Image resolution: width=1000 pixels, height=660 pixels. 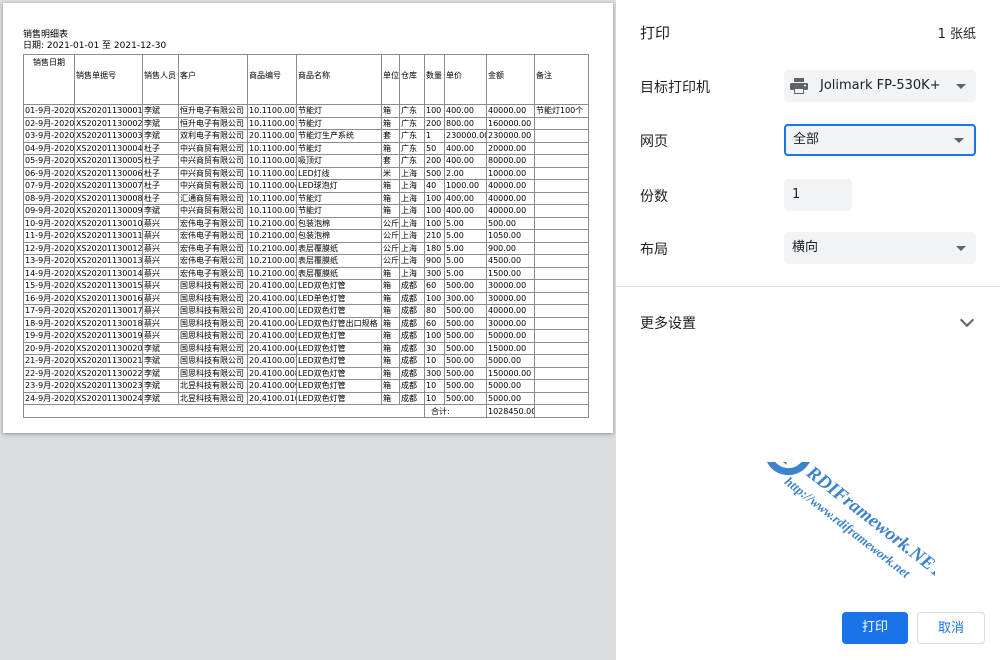 What do you see at coordinates (434, 298) in the screenshot?
I see `table-cell: 100` at bounding box center [434, 298].